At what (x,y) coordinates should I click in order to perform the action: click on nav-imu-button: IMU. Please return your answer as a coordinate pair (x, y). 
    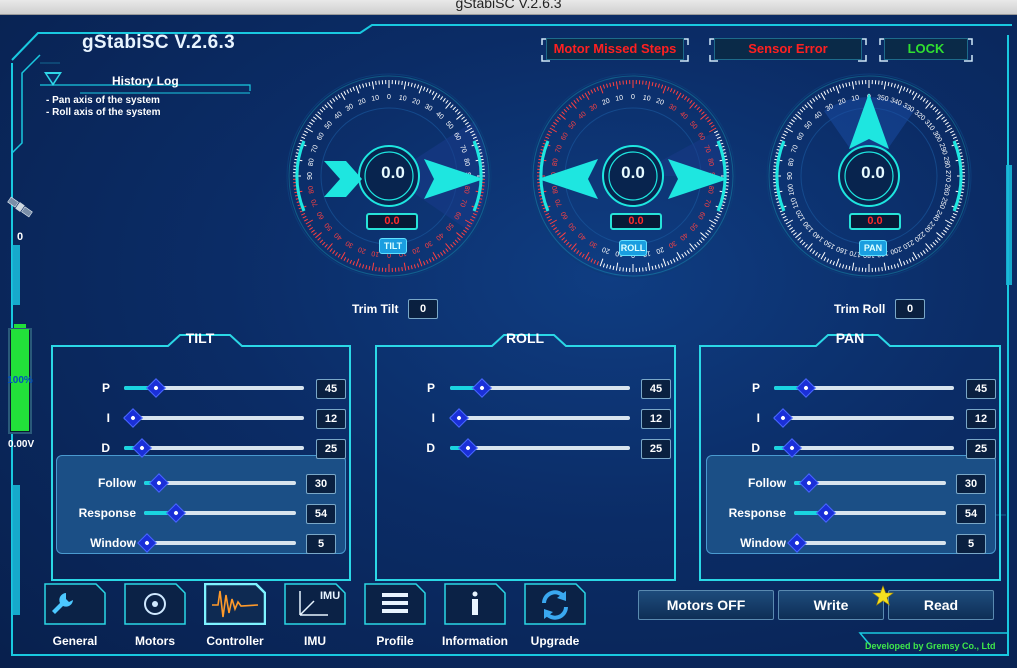
    Looking at the image, I should click on (315, 604).